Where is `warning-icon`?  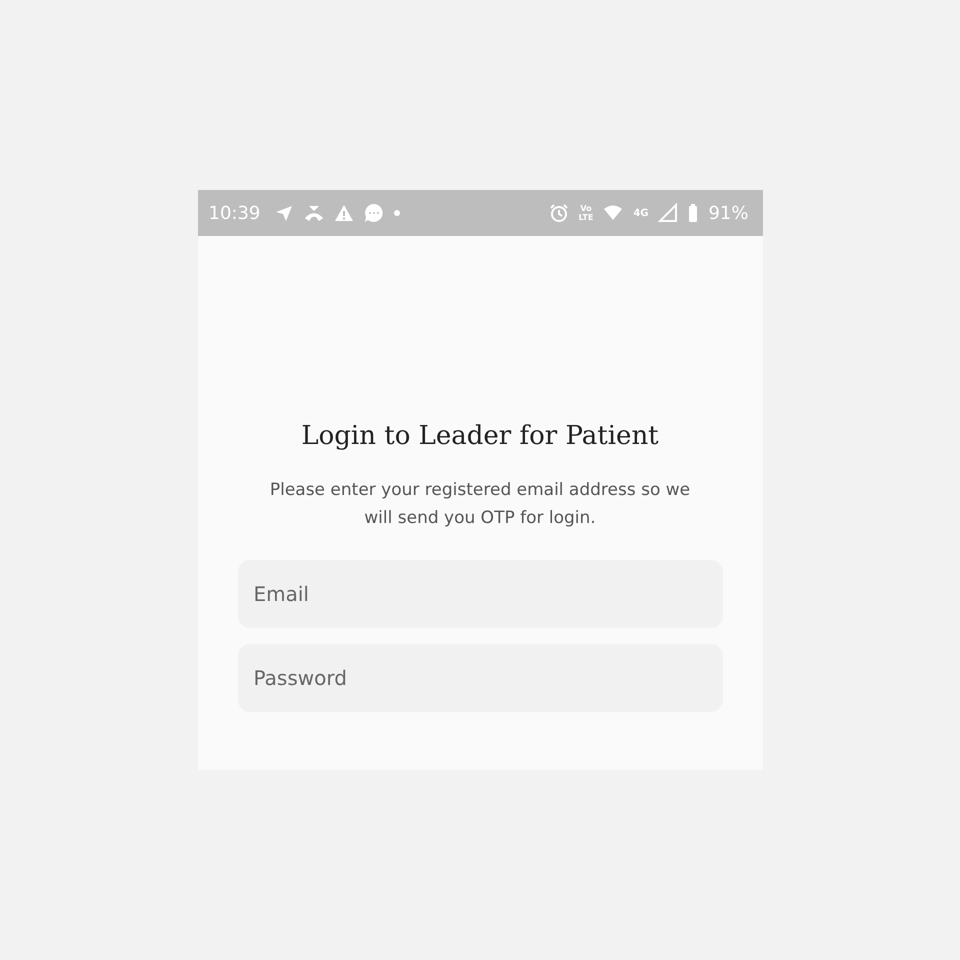 warning-icon is located at coordinates (344, 213).